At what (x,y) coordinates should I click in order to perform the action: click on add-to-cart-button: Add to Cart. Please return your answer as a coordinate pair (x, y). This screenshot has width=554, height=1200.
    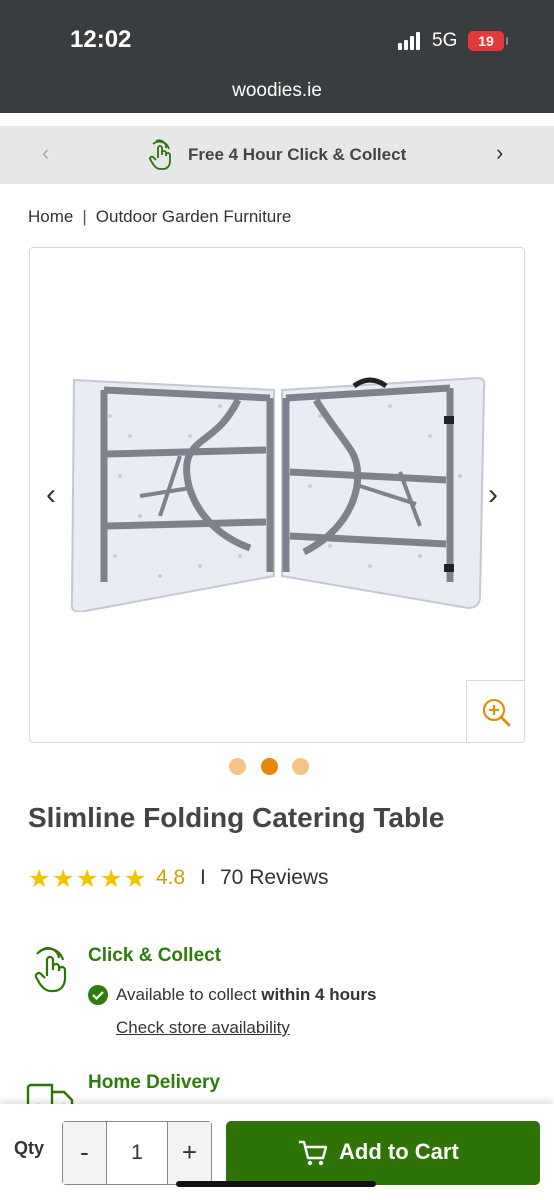
    Looking at the image, I should click on (383, 1153).